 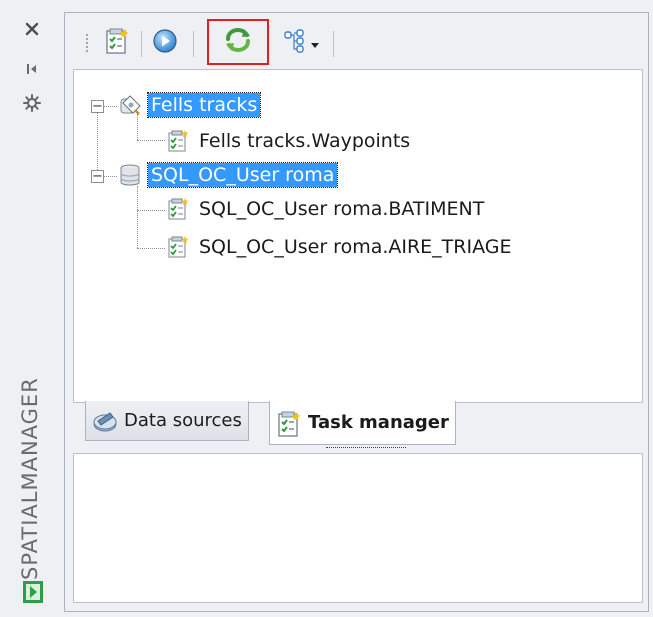 I want to click on play-icon, so click(x=165, y=43).